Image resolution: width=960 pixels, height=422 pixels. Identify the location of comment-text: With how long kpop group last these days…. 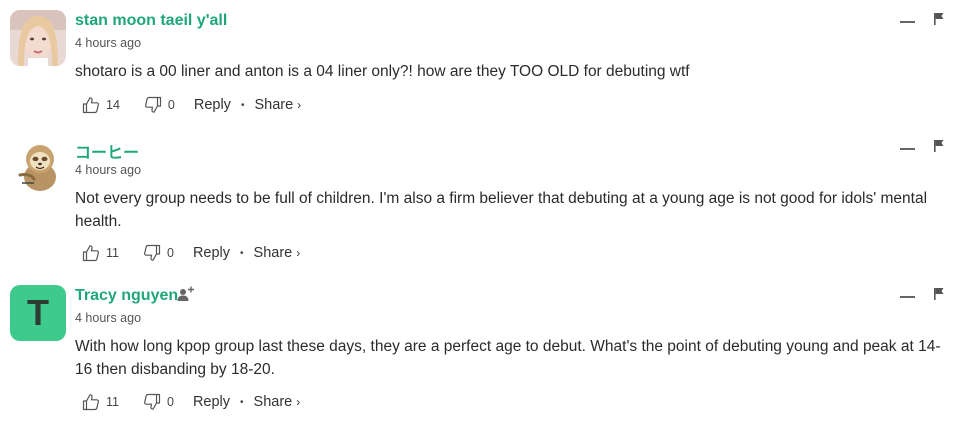
(508, 358).